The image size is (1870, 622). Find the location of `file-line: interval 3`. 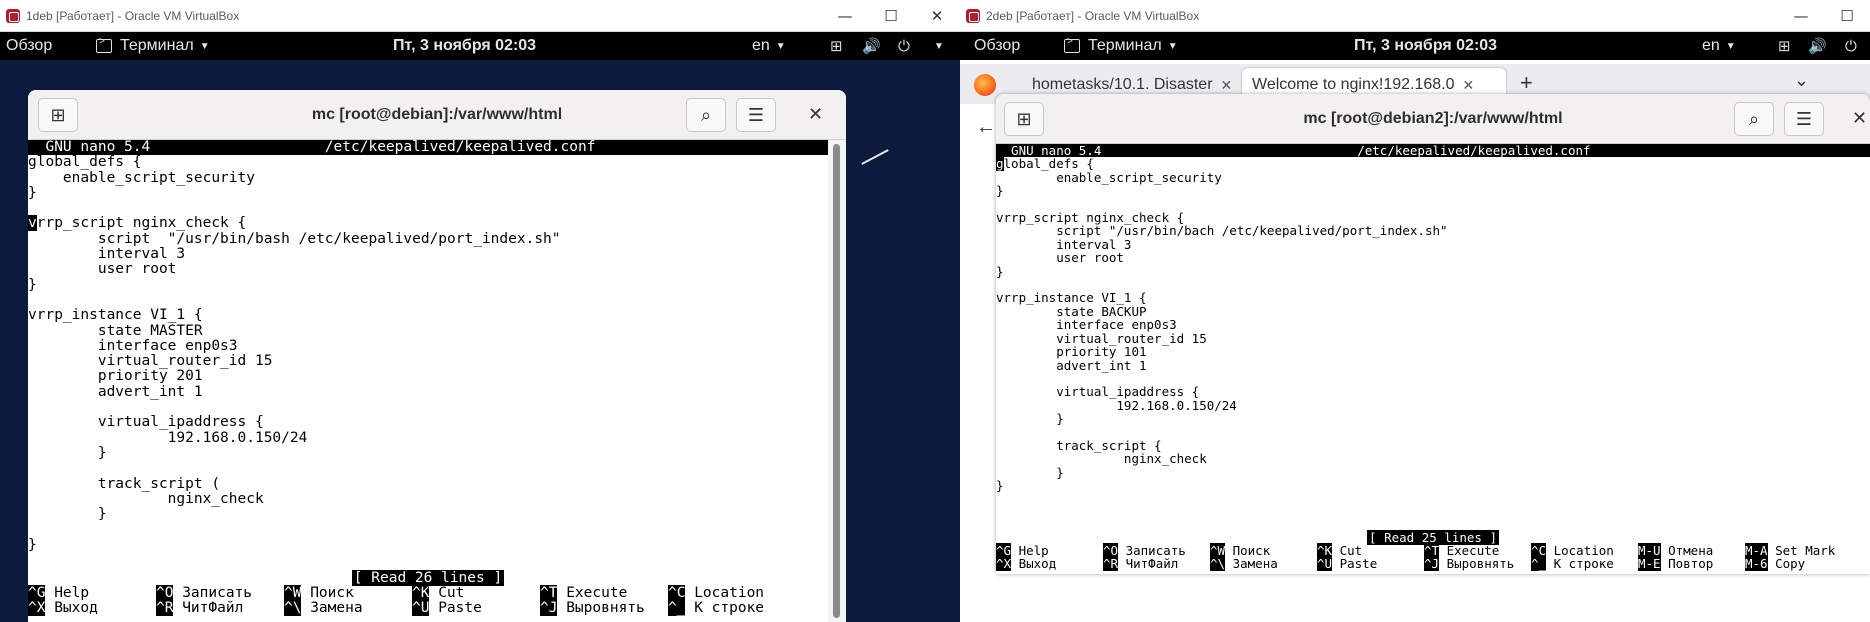

file-line: interval 3 is located at coordinates (107, 254).